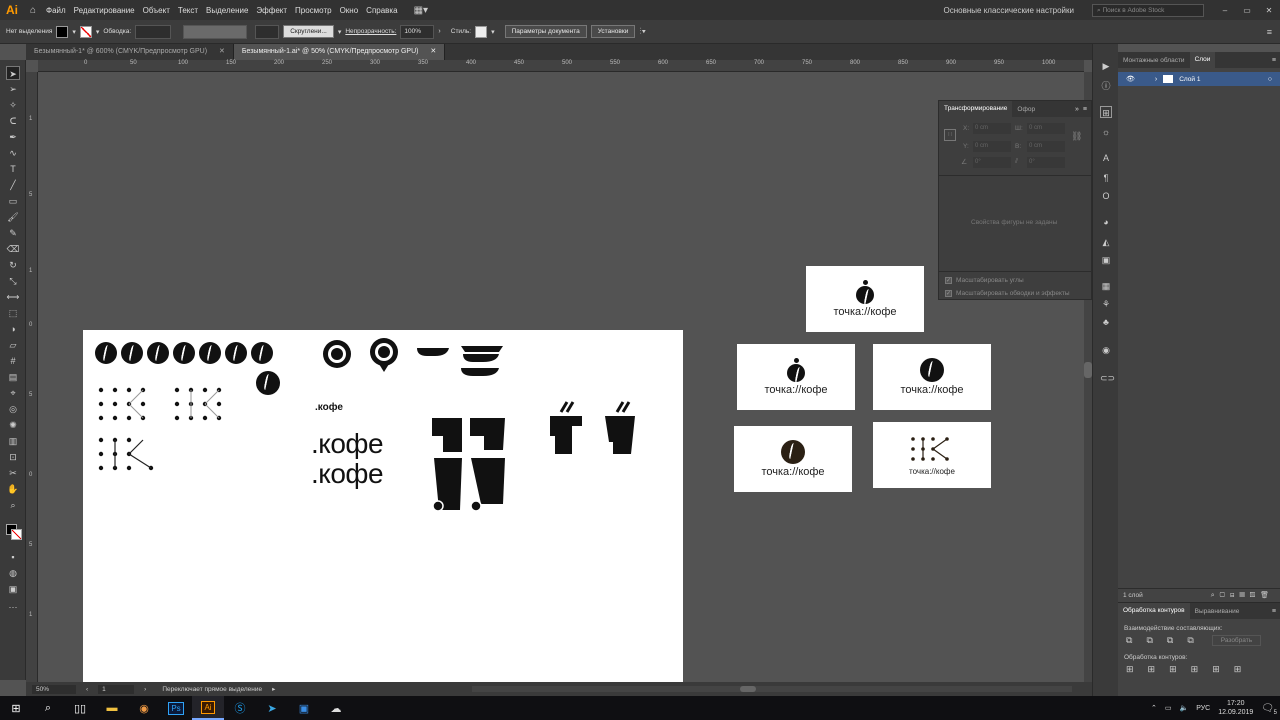 Image resolution: width=1280 pixels, height=720 pixels. What do you see at coordinates (271, 10) in the screenshot?
I see `menu-effect: Эффект` at bounding box center [271, 10].